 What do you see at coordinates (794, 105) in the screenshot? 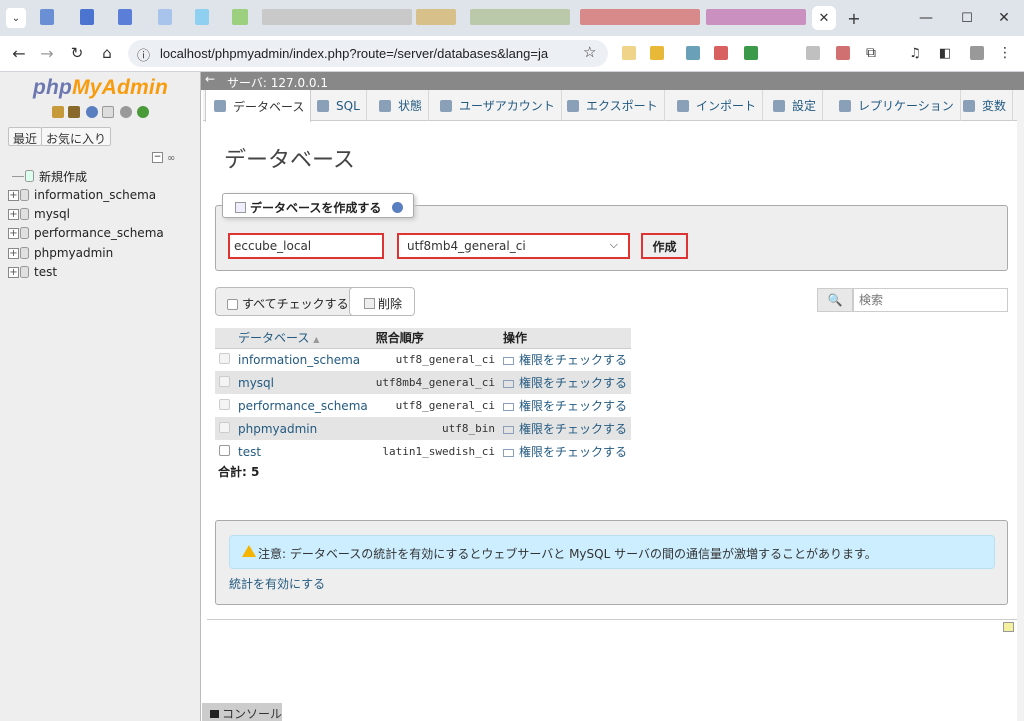
I see `tab-settings: 設定` at bounding box center [794, 105].